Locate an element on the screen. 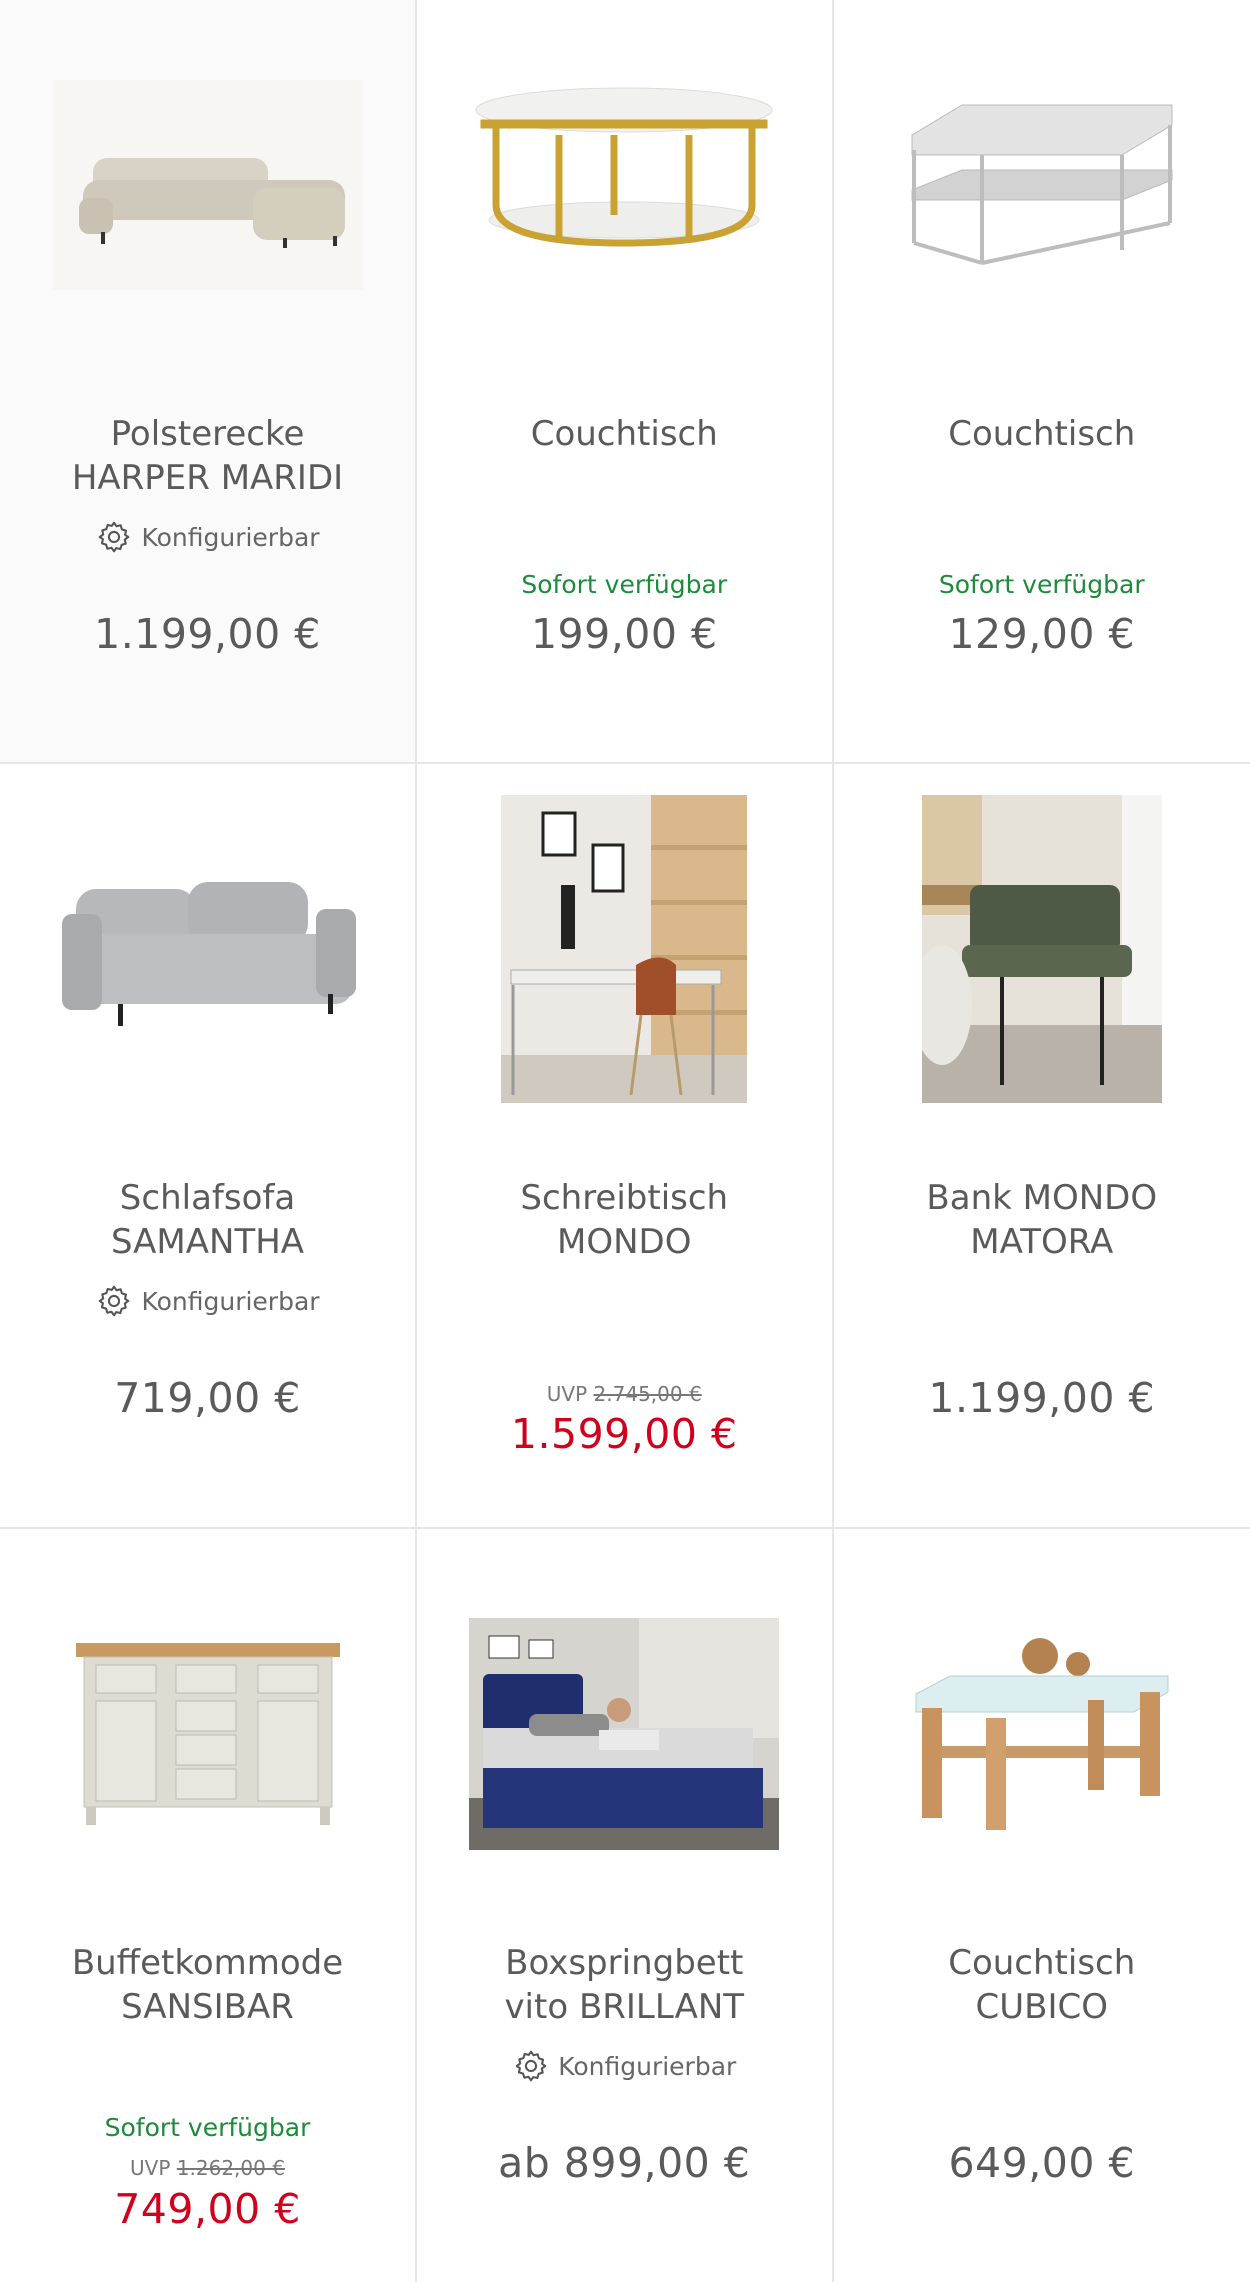 The image size is (1250, 2282). title-line-1: Boxspringbett is located at coordinates (624, 1963).